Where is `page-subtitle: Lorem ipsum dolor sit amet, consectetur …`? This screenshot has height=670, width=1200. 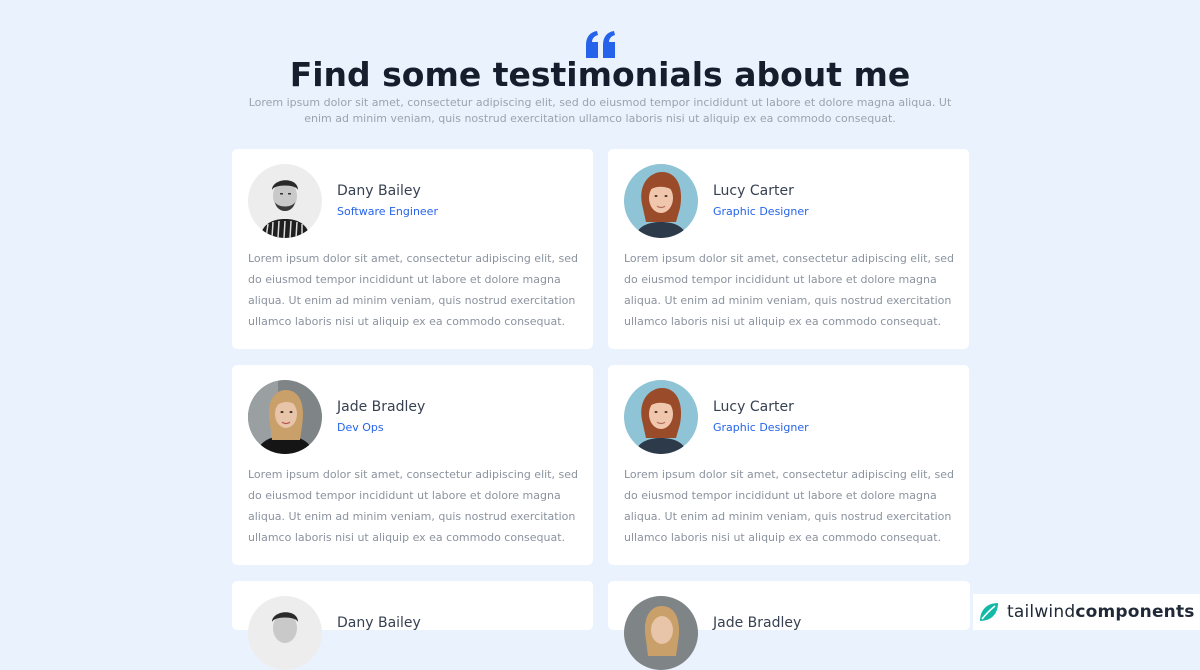 page-subtitle: Lorem ipsum dolor sit amet, consectetur … is located at coordinates (600, 110).